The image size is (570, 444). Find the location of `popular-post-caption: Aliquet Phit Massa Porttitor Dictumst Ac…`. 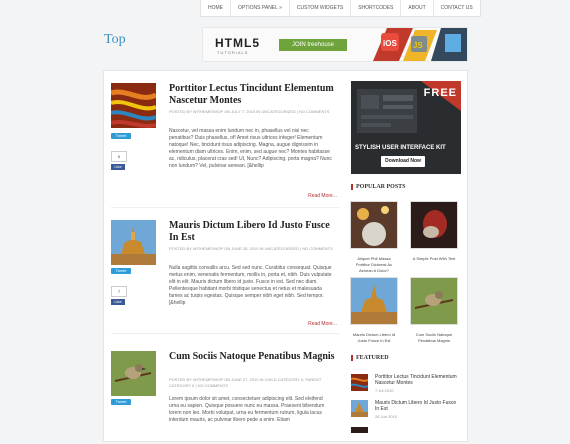

popular-post-caption: Aliquet Phit Massa Porttitor Dictumst Ac… is located at coordinates (374, 265).